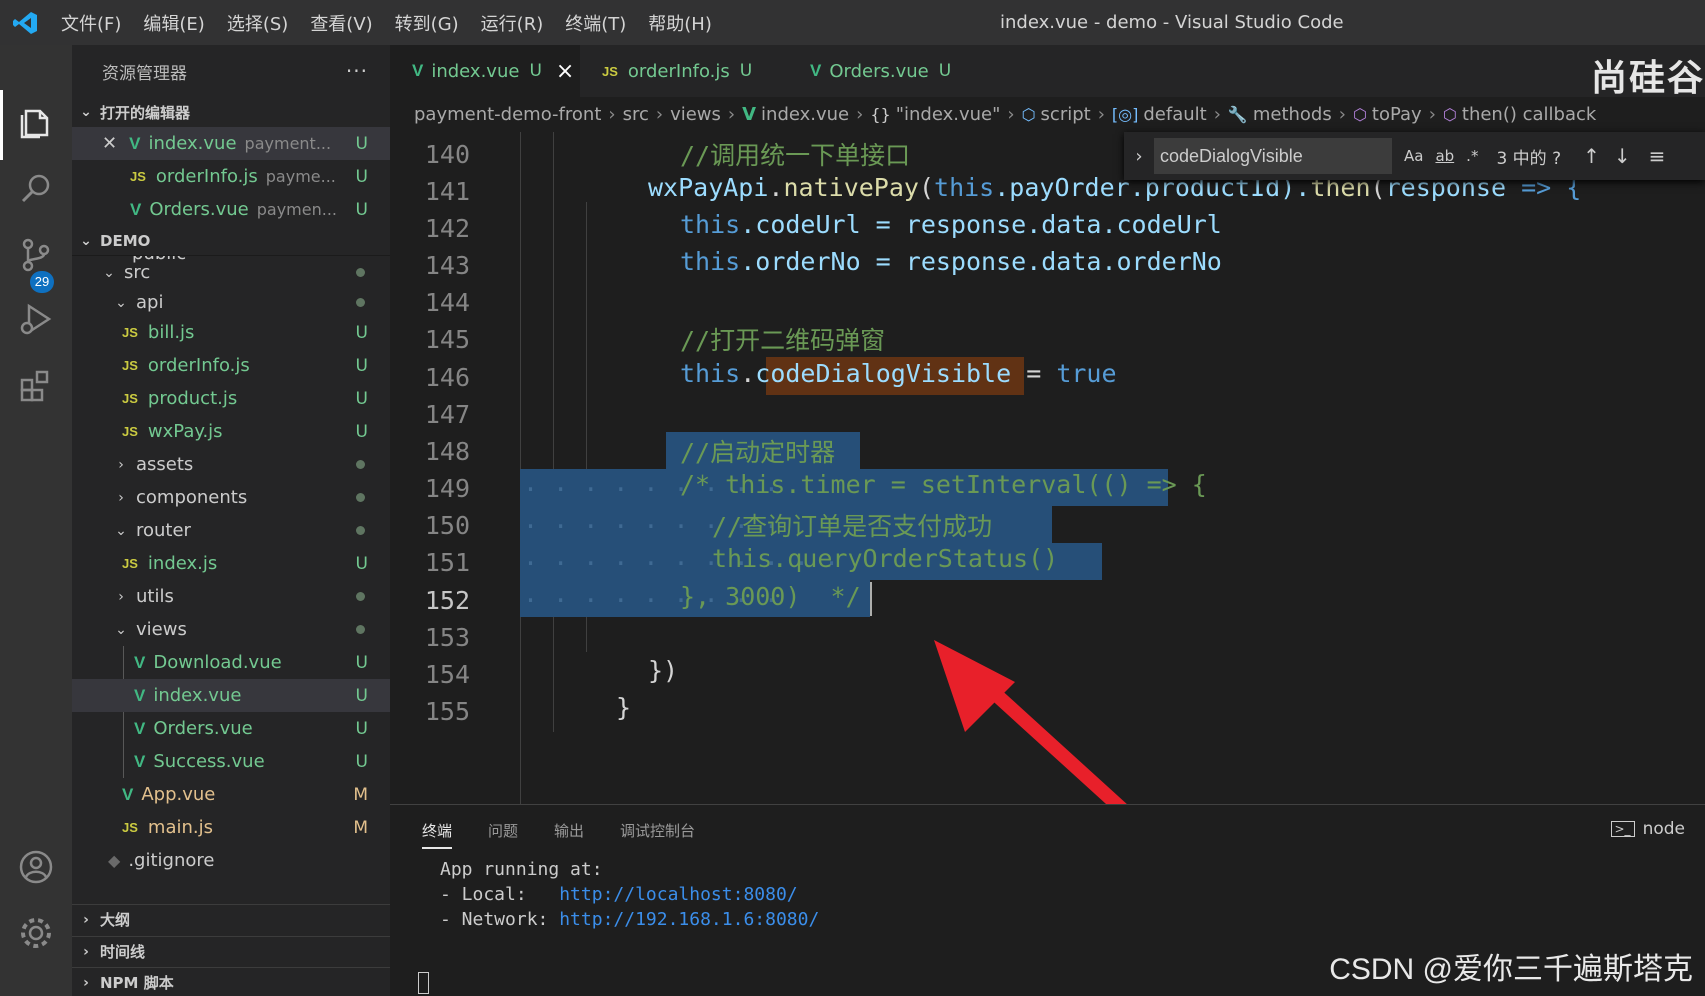 The image size is (1705, 996). I want to click on tree-file-app-vue: V App.vue M, so click(231, 794).